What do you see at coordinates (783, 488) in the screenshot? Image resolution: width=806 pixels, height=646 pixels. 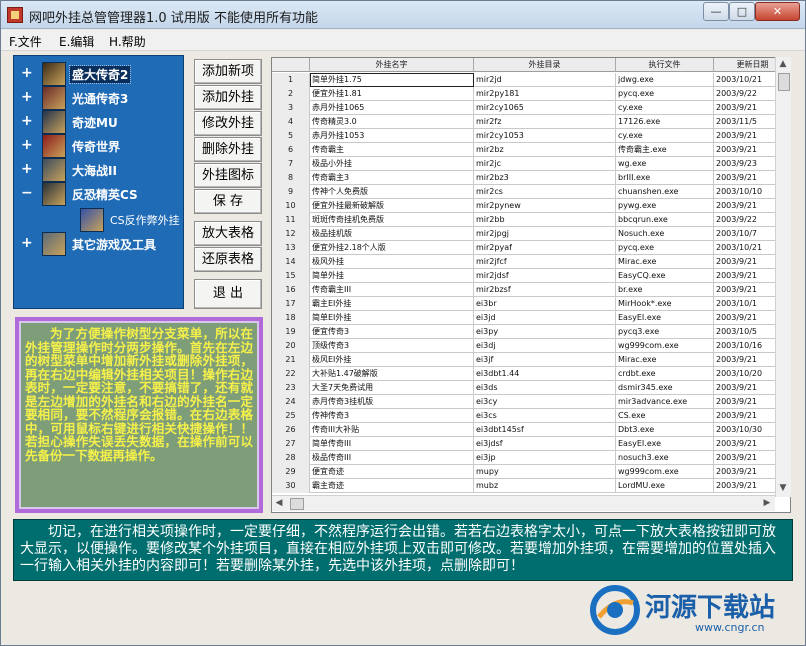 I see `scroll-down-icon: ▼` at bounding box center [783, 488].